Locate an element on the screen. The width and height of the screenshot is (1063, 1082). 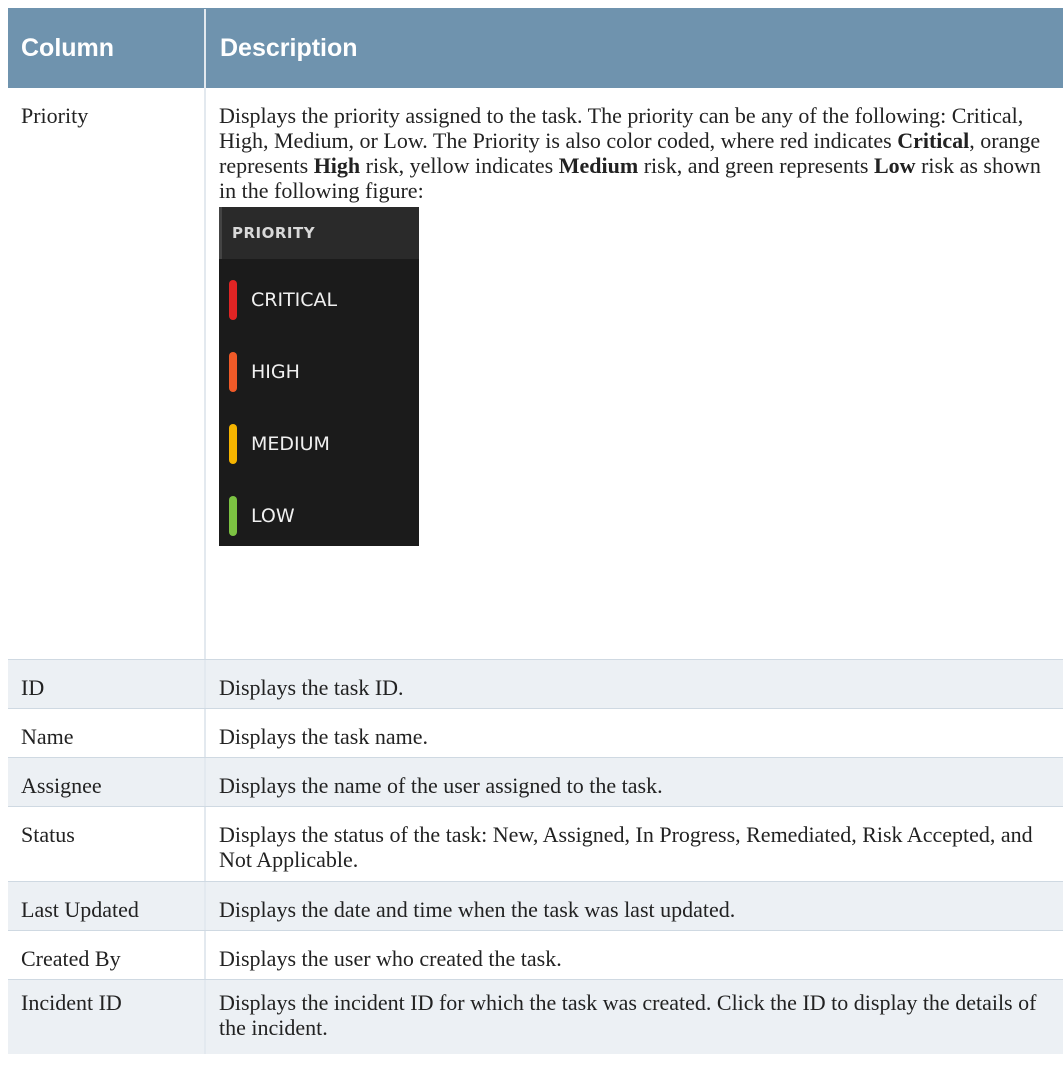
bold-high: High is located at coordinates (337, 165).